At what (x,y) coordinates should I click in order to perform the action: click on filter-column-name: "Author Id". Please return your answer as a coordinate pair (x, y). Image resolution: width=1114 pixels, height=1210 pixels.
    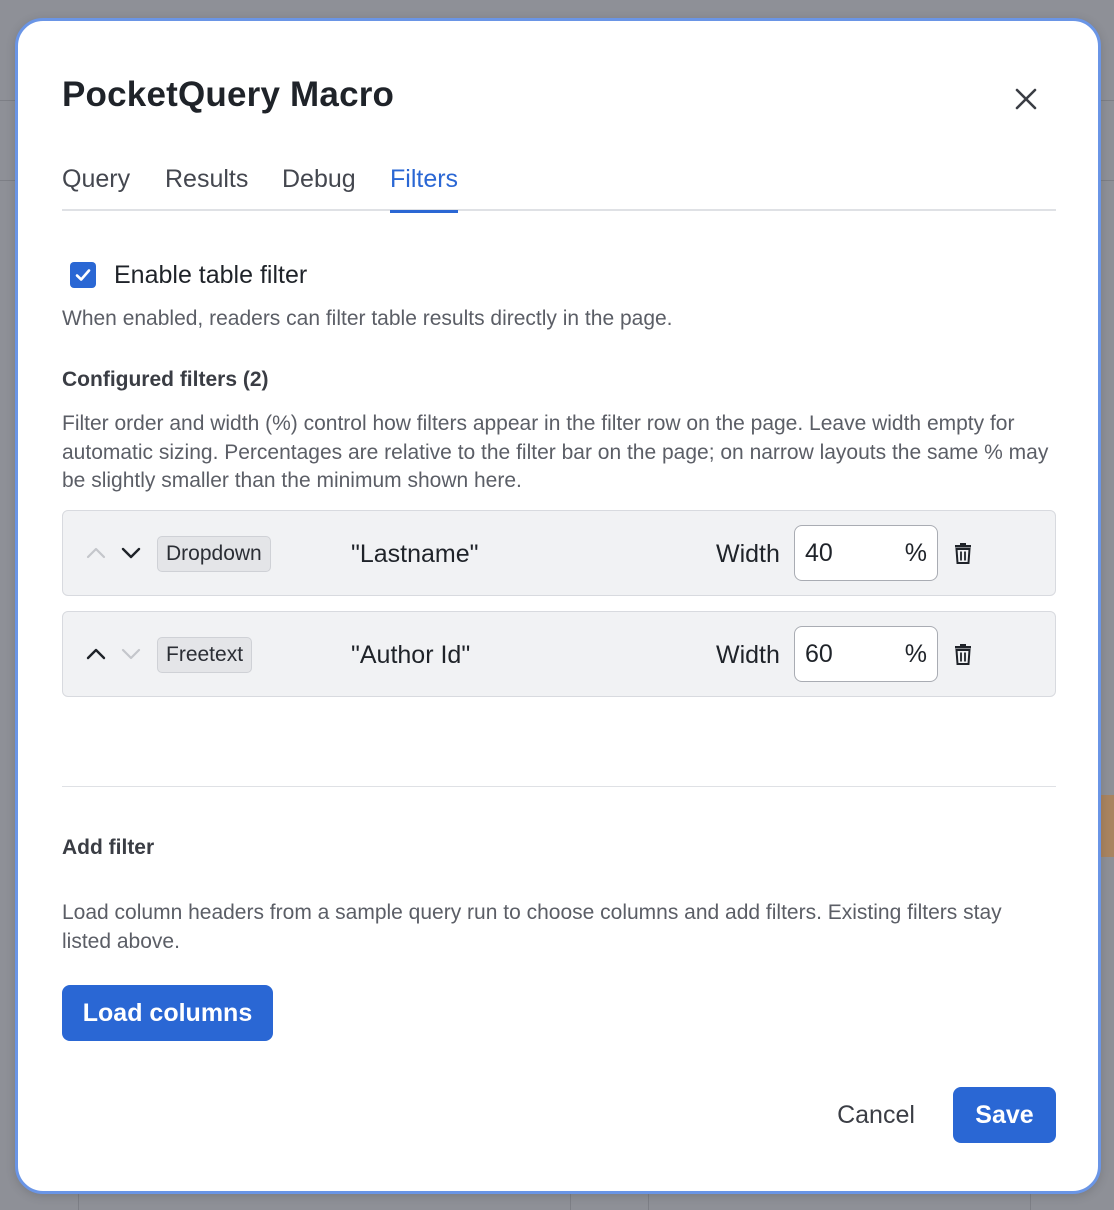
    Looking at the image, I should click on (411, 655).